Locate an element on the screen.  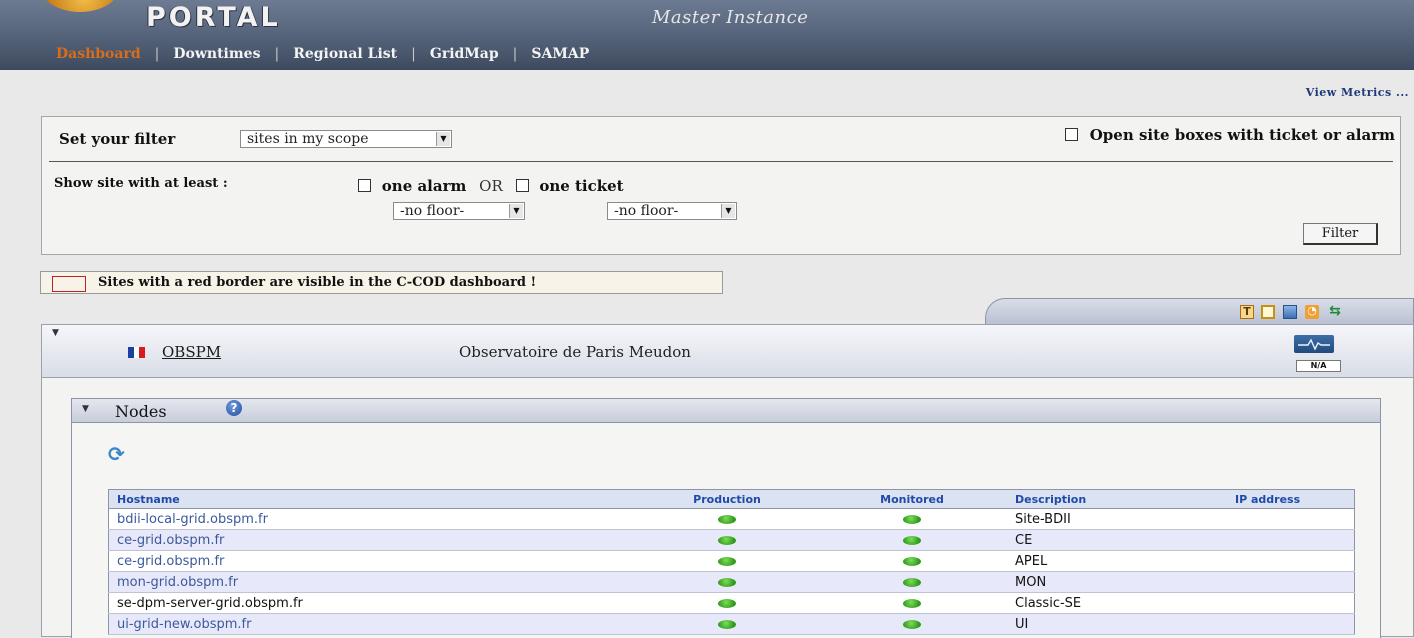
rss-icon: ◔ is located at coordinates (1312, 312).